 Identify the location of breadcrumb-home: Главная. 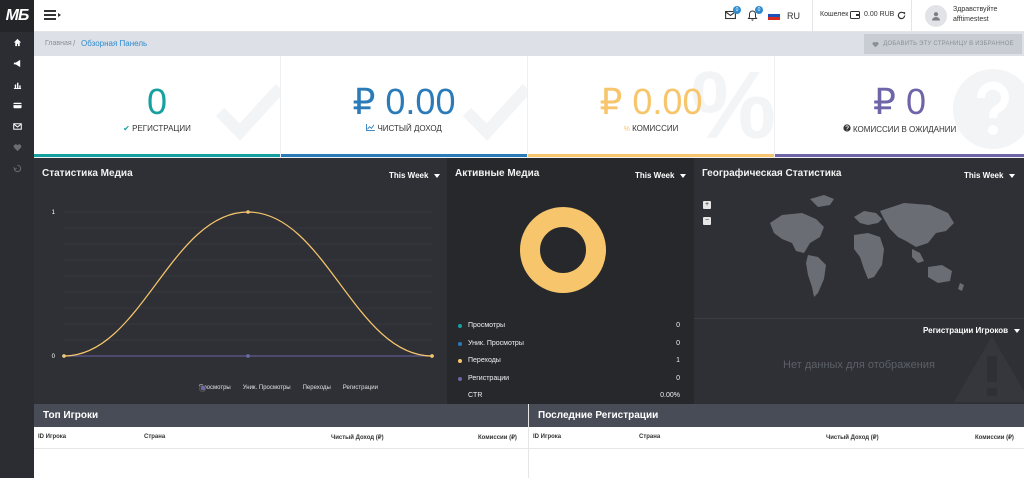
(58, 43).